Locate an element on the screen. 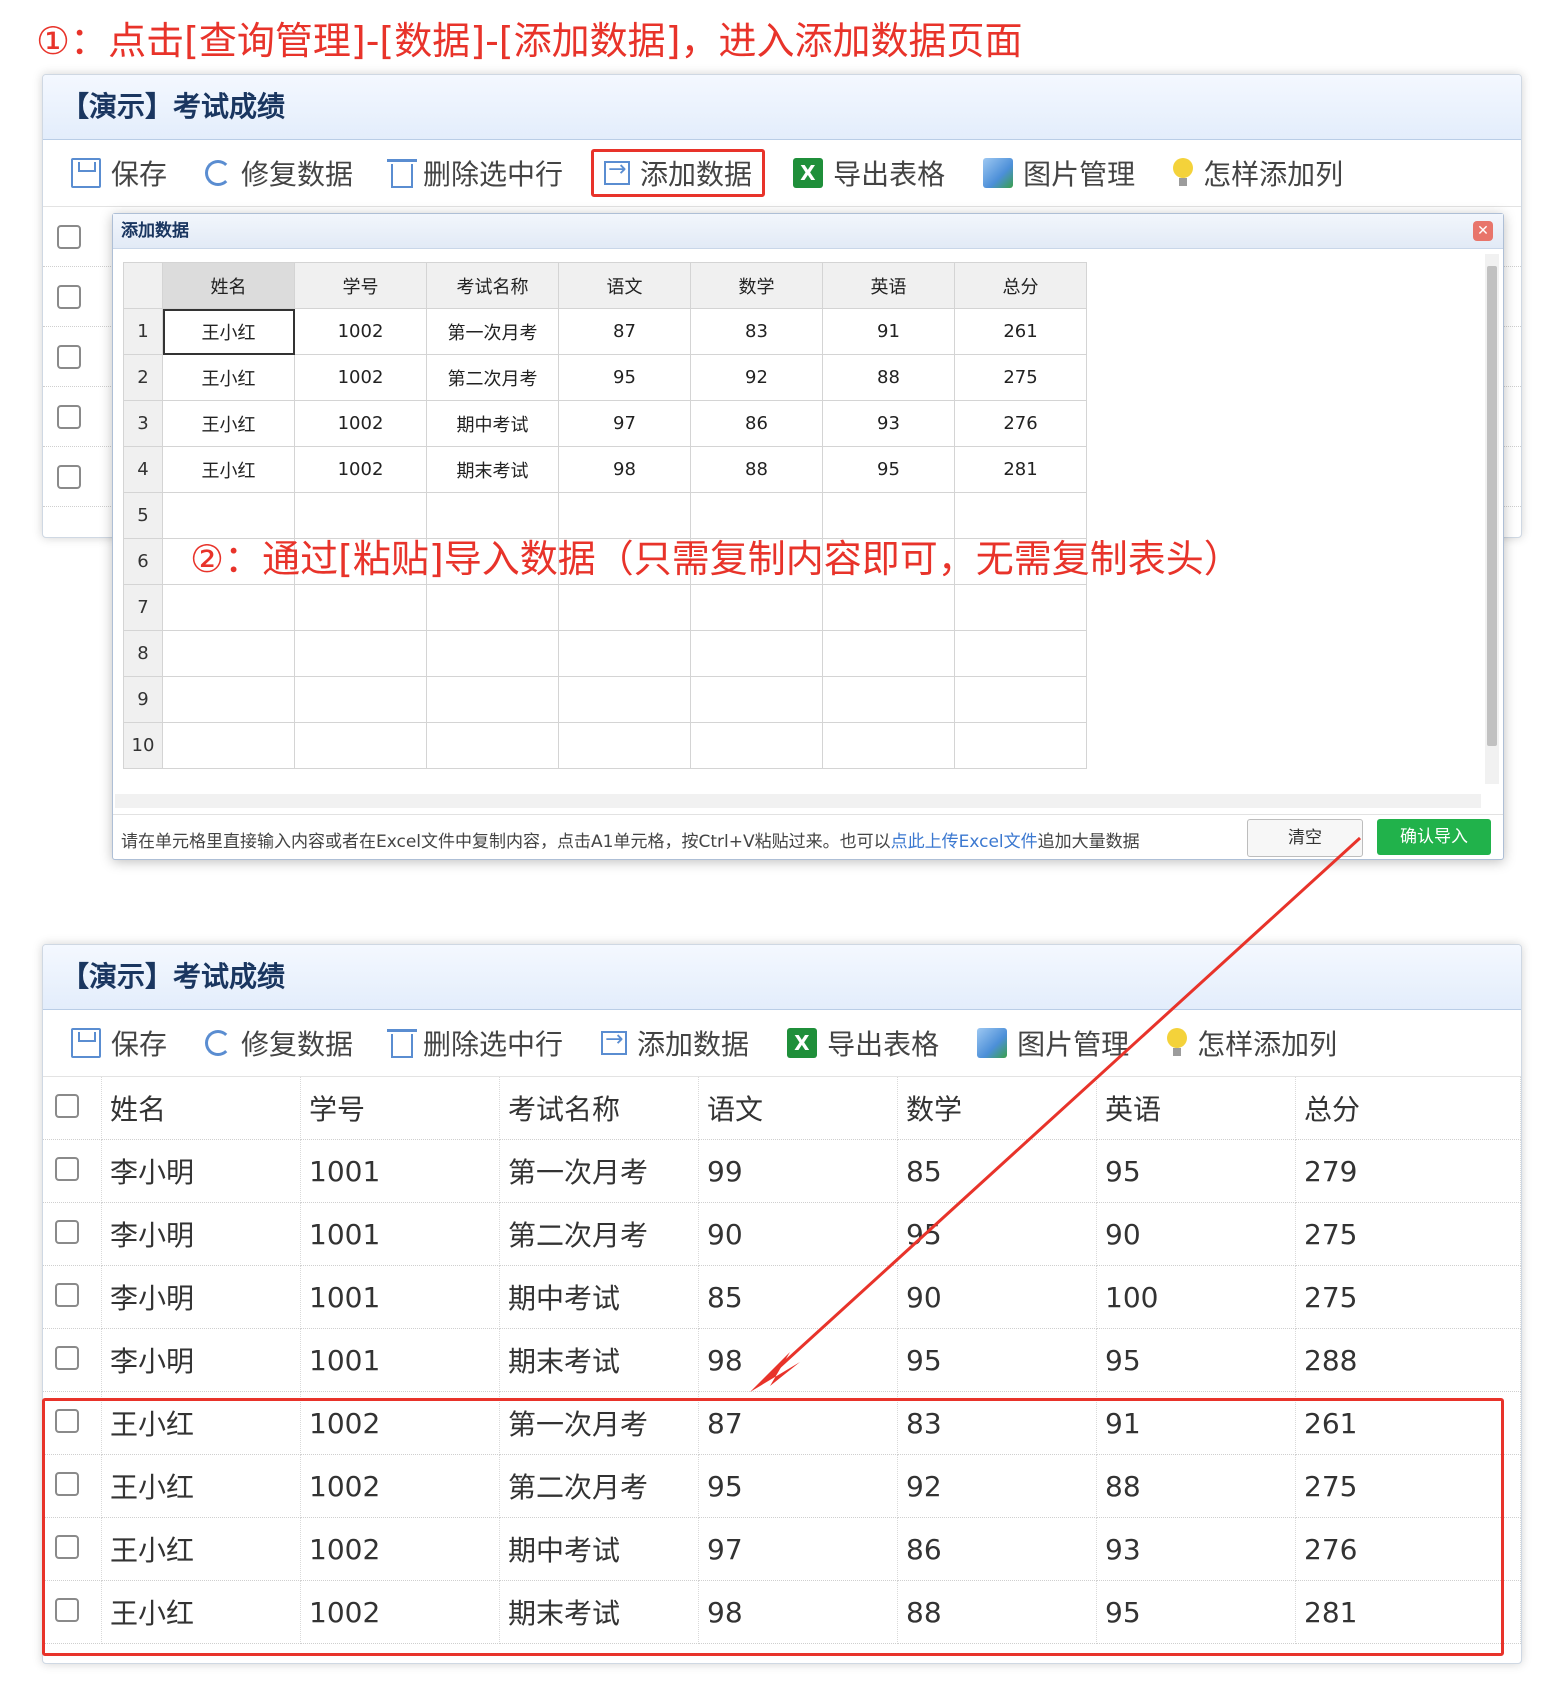  table-cell: 97 is located at coordinates (798, 1549).